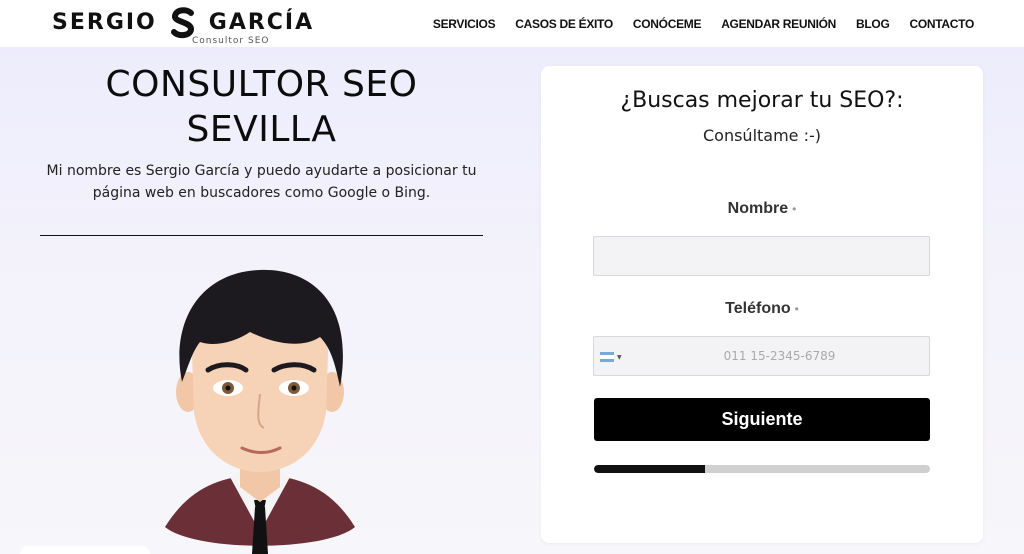  What do you see at coordinates (104, 22) in the screenshot?
I see `logo-first-name: SERGIO` at bounding box center [104, 22].